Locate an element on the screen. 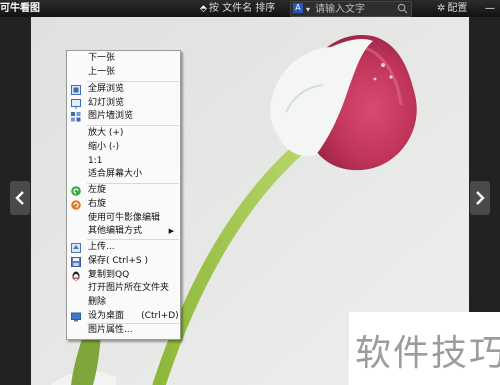 The width and height of the screenshot is (500, 385). search-mode-icon: A is located at coordinates (298, 8).